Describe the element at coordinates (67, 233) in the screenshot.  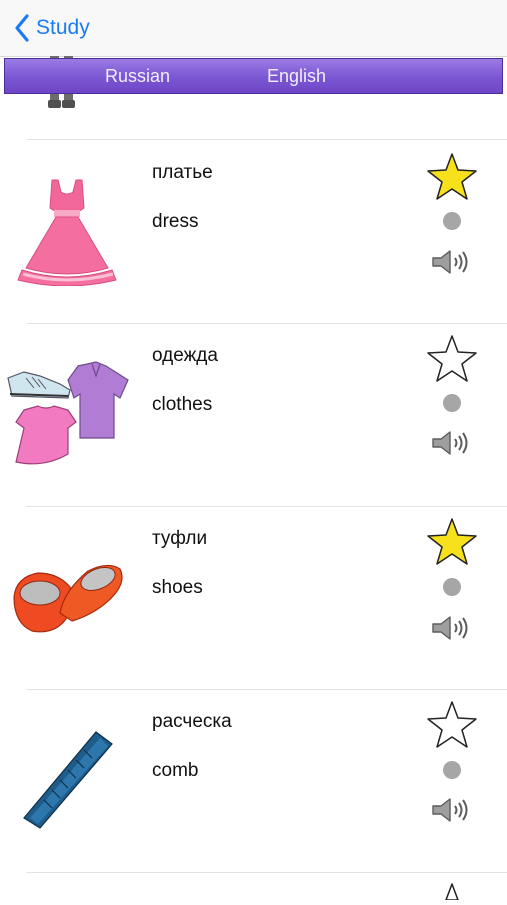
I see `dress-image` at that location.